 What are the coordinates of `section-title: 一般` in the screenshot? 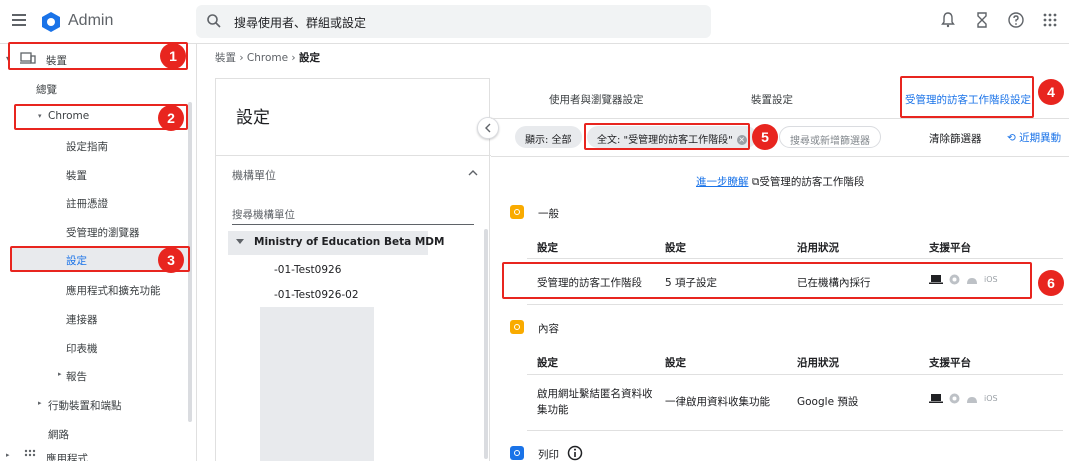 It's located at (548, 214).